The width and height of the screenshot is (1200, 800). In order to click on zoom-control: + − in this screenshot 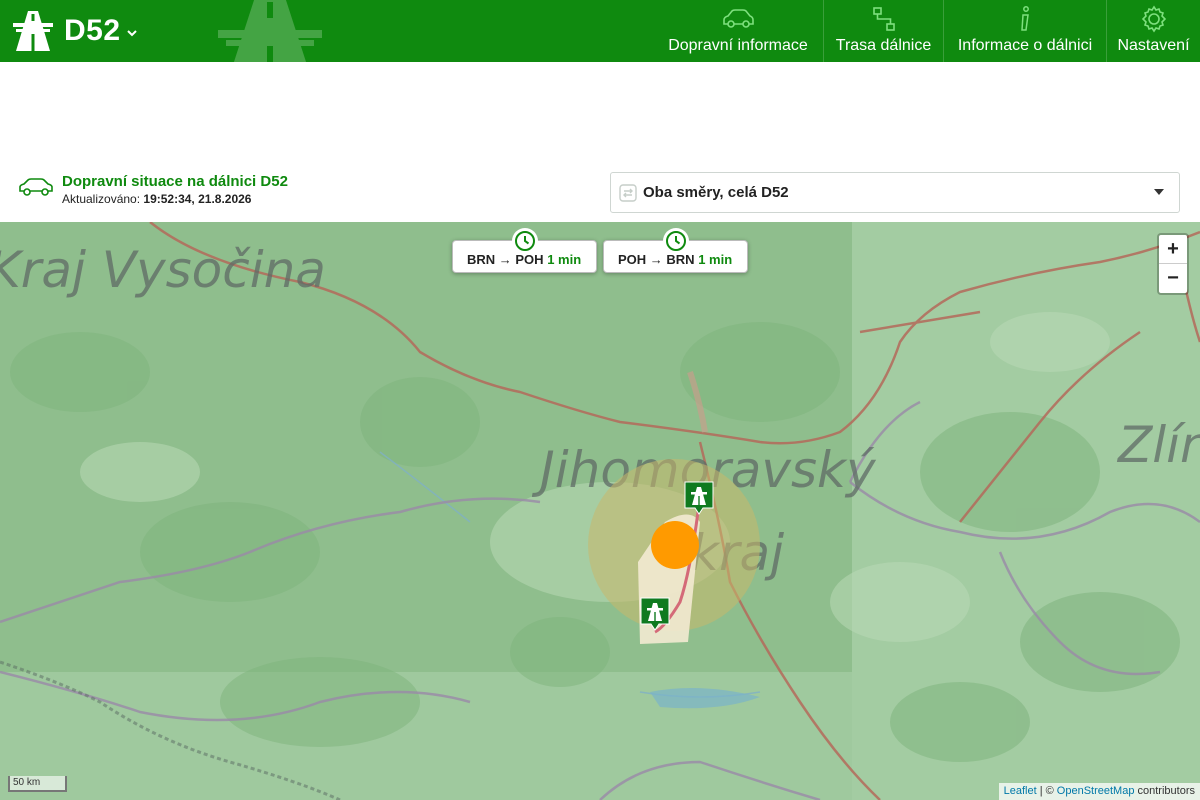, I will do `click(1173, 264)`.